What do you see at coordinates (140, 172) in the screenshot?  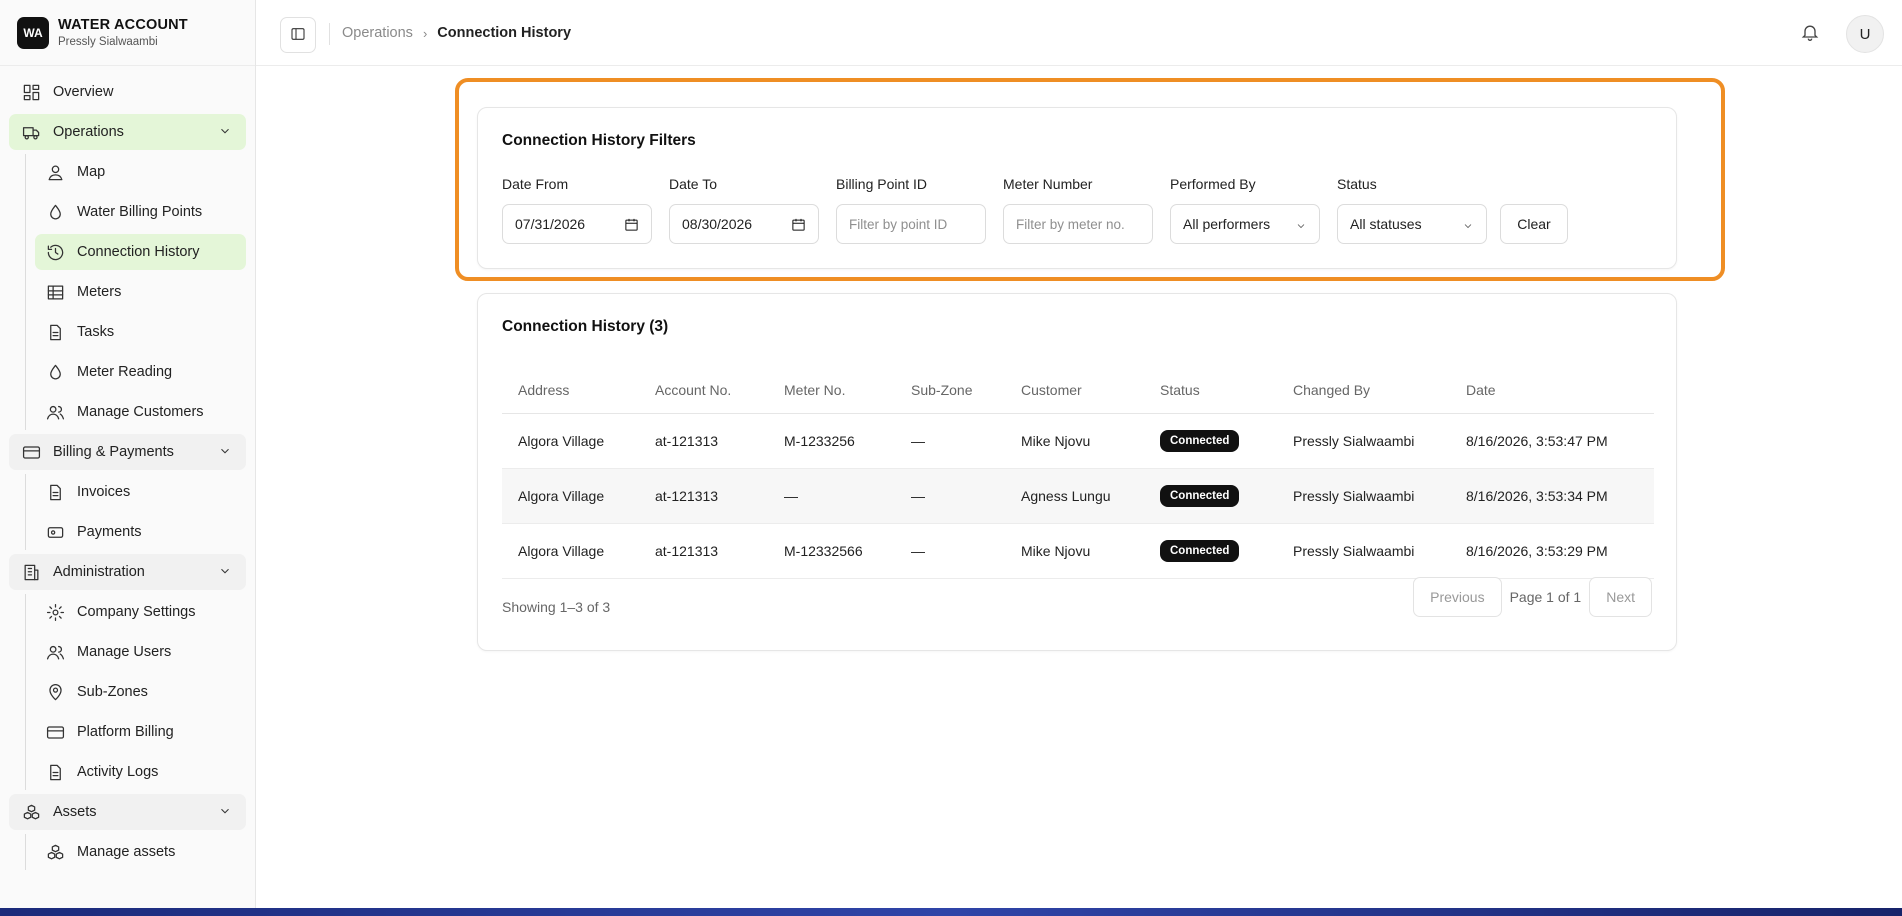 I see `sidebar-item-map: Map` at bounding box center [140, 172].